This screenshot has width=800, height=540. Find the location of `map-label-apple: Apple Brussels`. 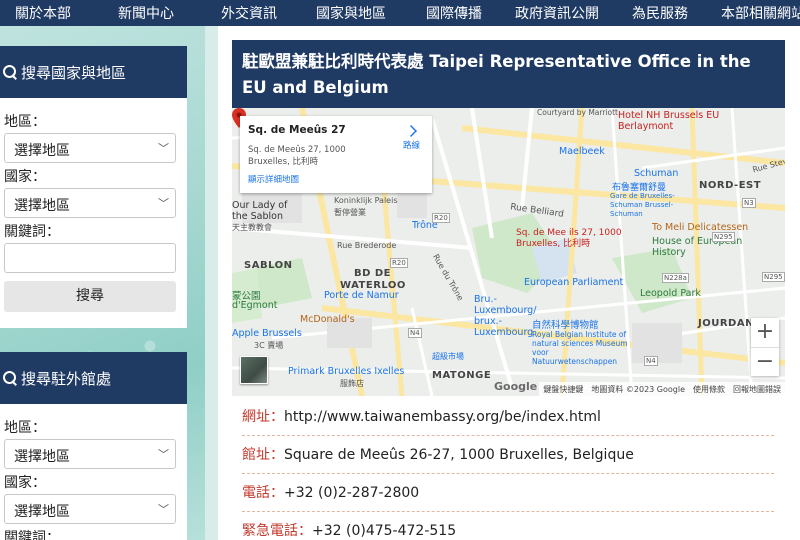

map-label-apple: Apple Brussels is located at coordinates (267, 333).